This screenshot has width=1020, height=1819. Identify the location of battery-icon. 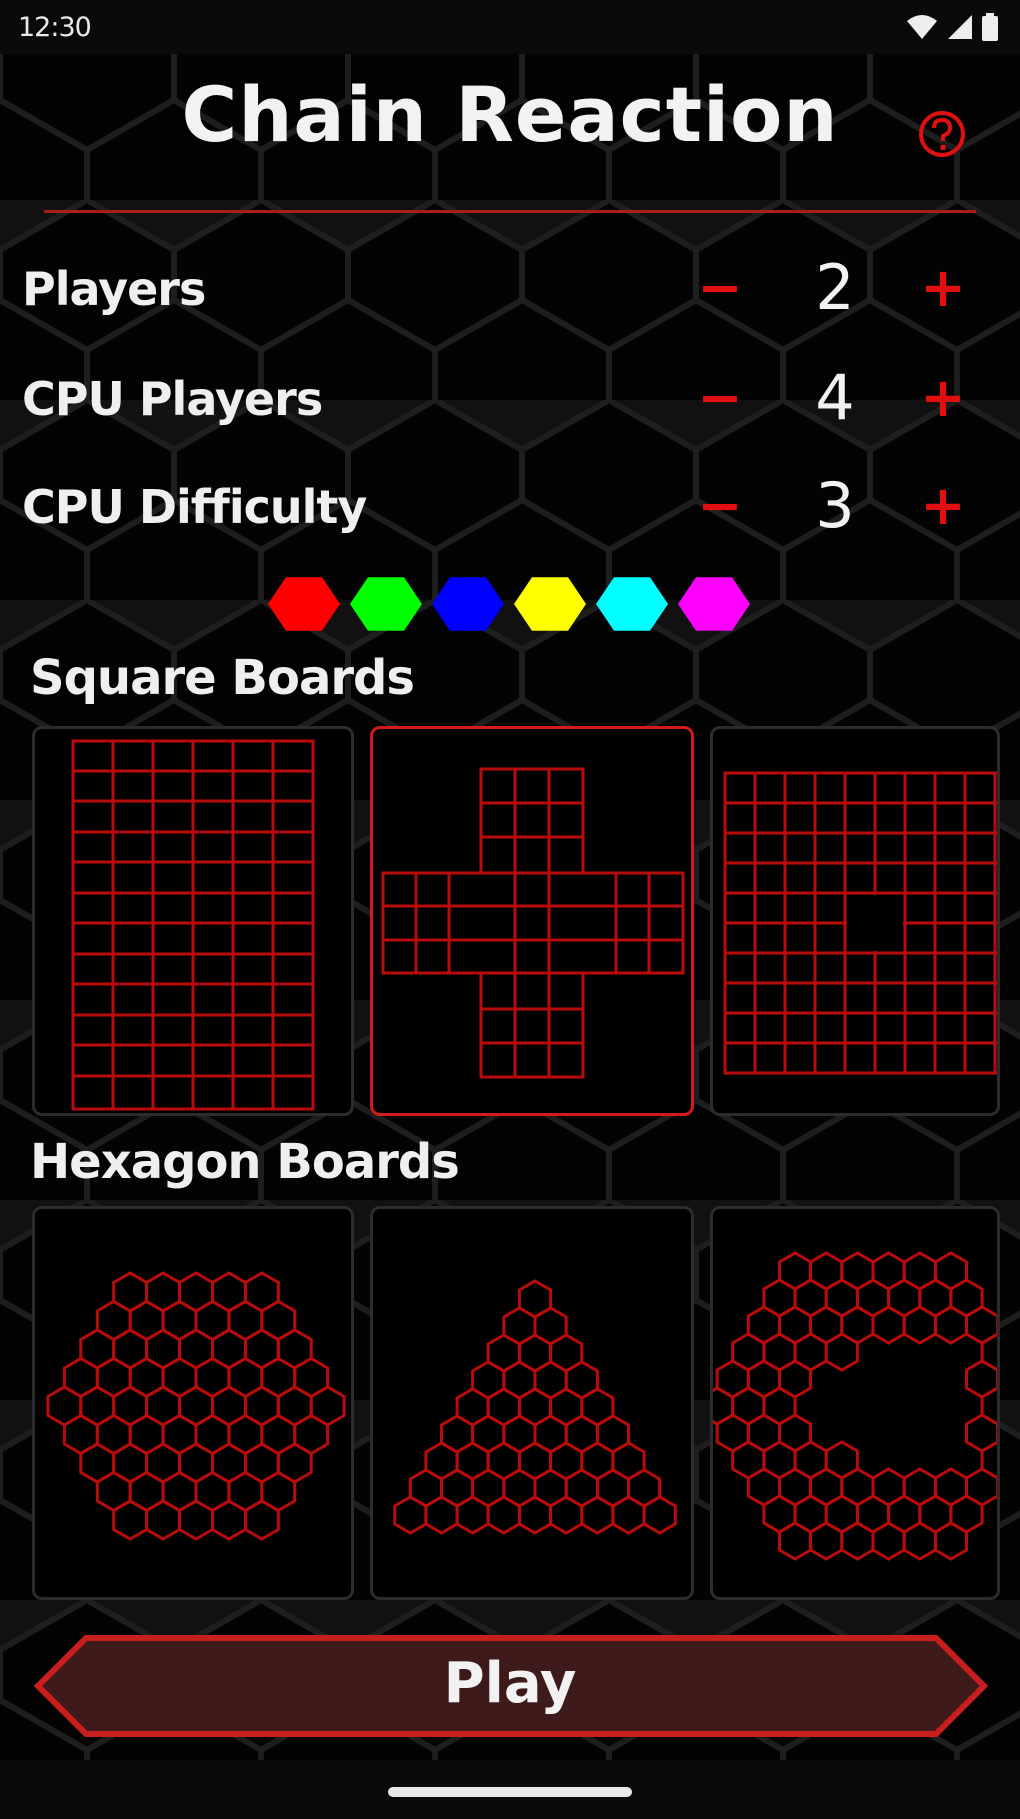
(990, 27).